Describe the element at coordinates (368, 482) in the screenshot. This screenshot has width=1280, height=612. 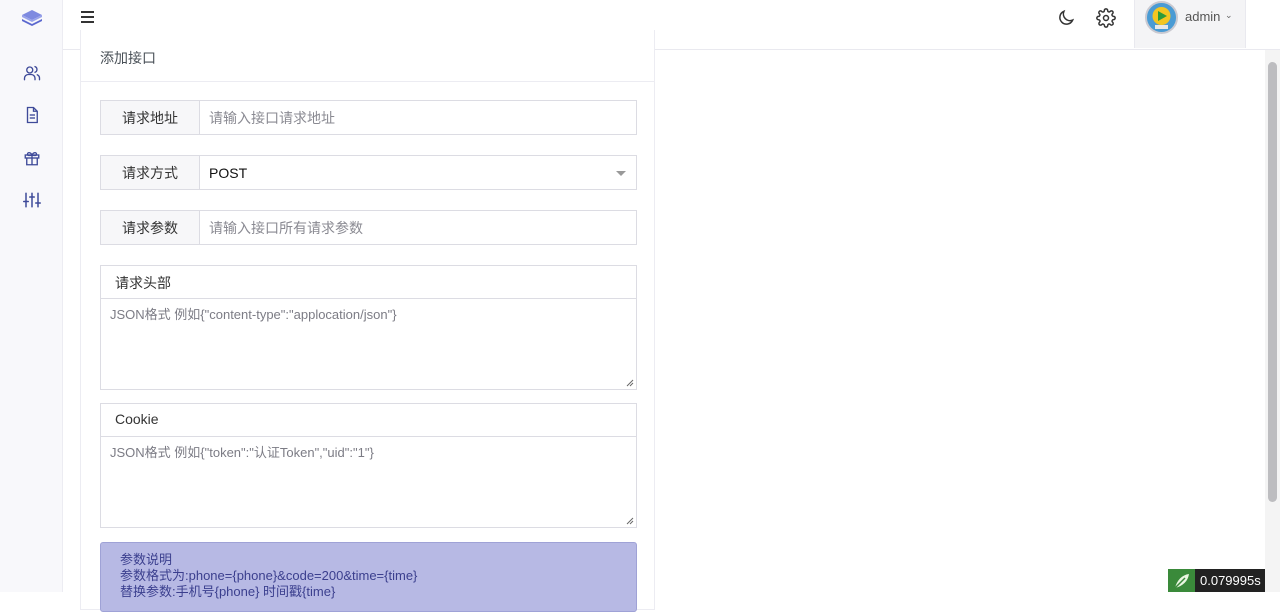
I see `cookie-textarea` at that location.